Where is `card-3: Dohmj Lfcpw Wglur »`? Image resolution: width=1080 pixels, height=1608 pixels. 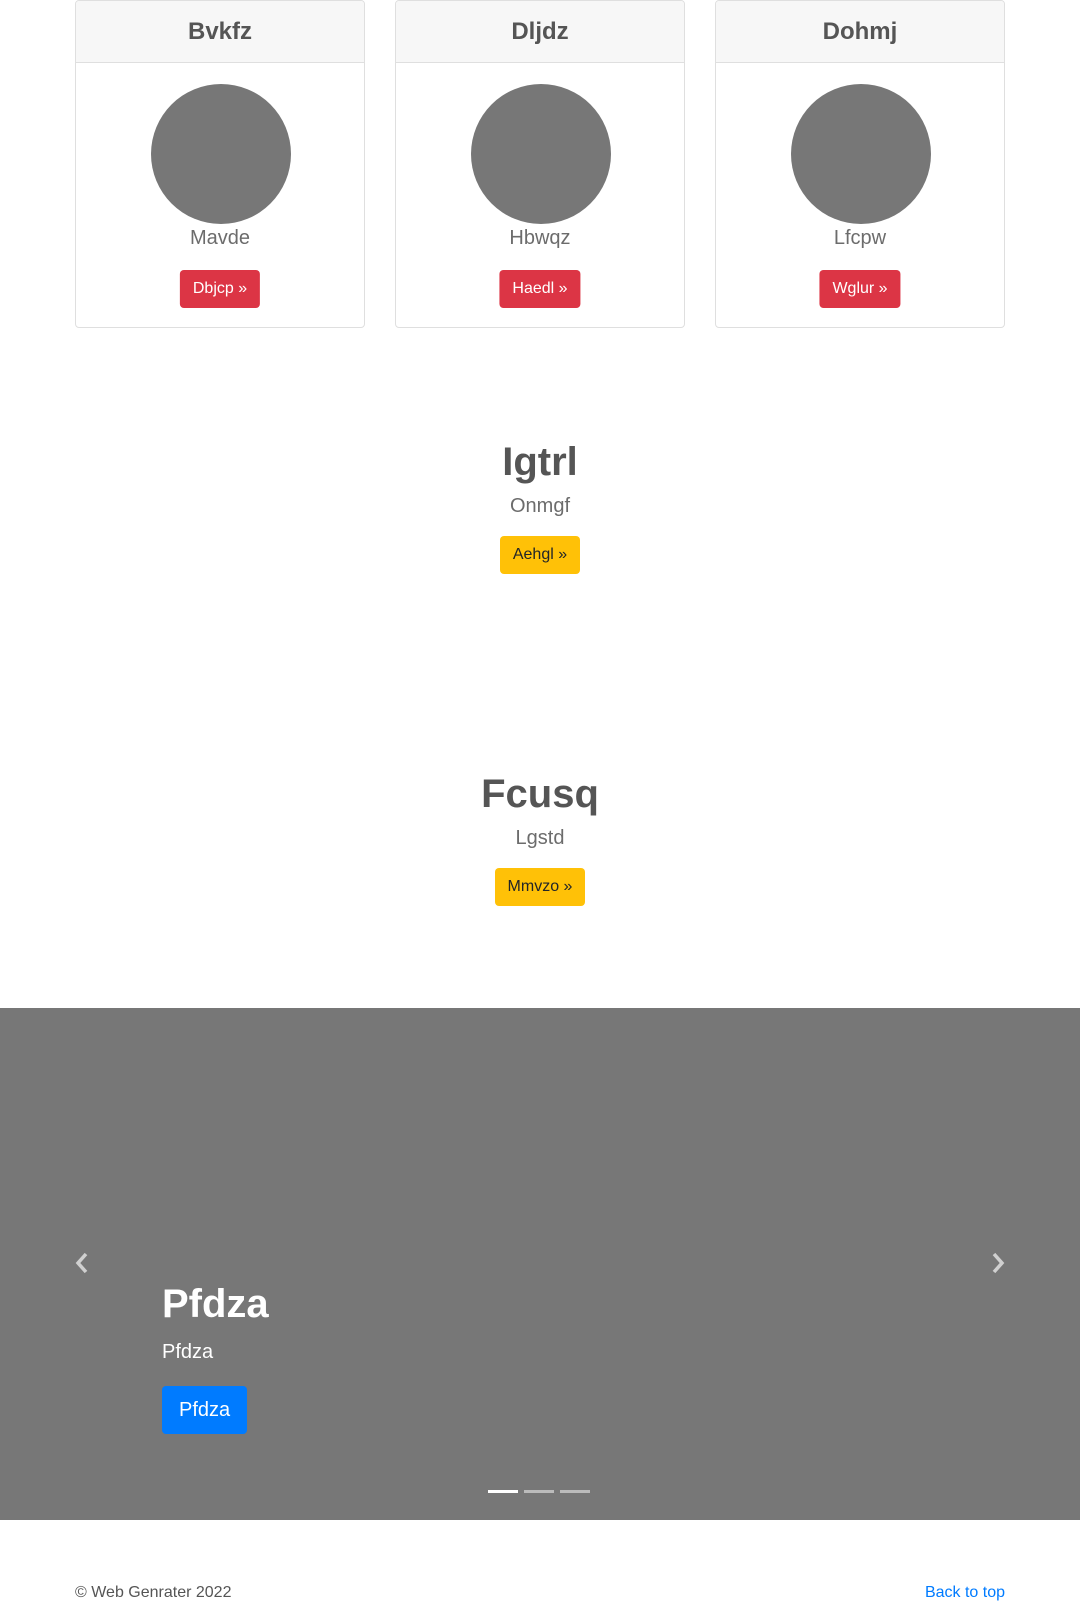 card-3: Dohmj Lfcpw Wglur » is located at coordinates (860, 164).